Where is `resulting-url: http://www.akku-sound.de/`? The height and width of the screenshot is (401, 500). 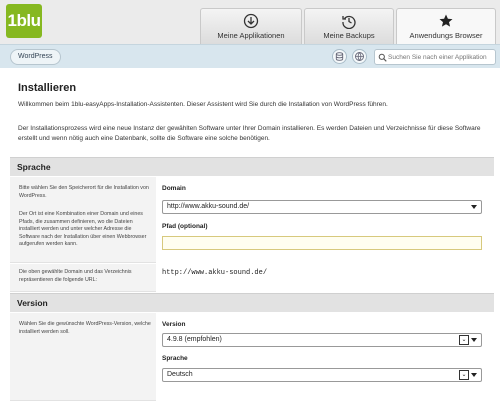 resulting-url: http://www.akku-sound.de/ is located at coordinates (215, 273).